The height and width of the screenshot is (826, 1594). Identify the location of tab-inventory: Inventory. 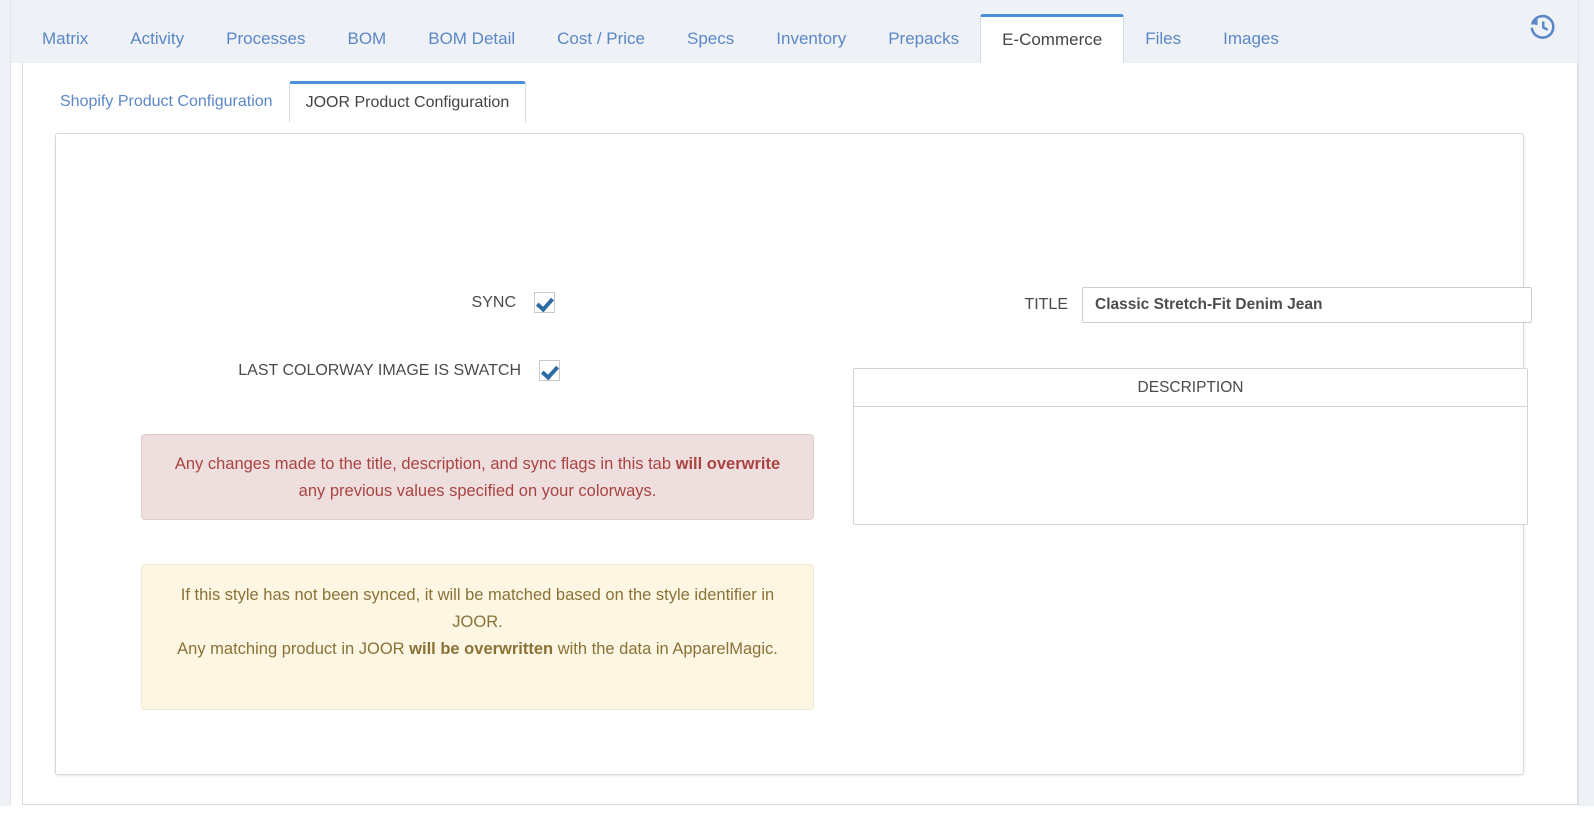
(811, 38).